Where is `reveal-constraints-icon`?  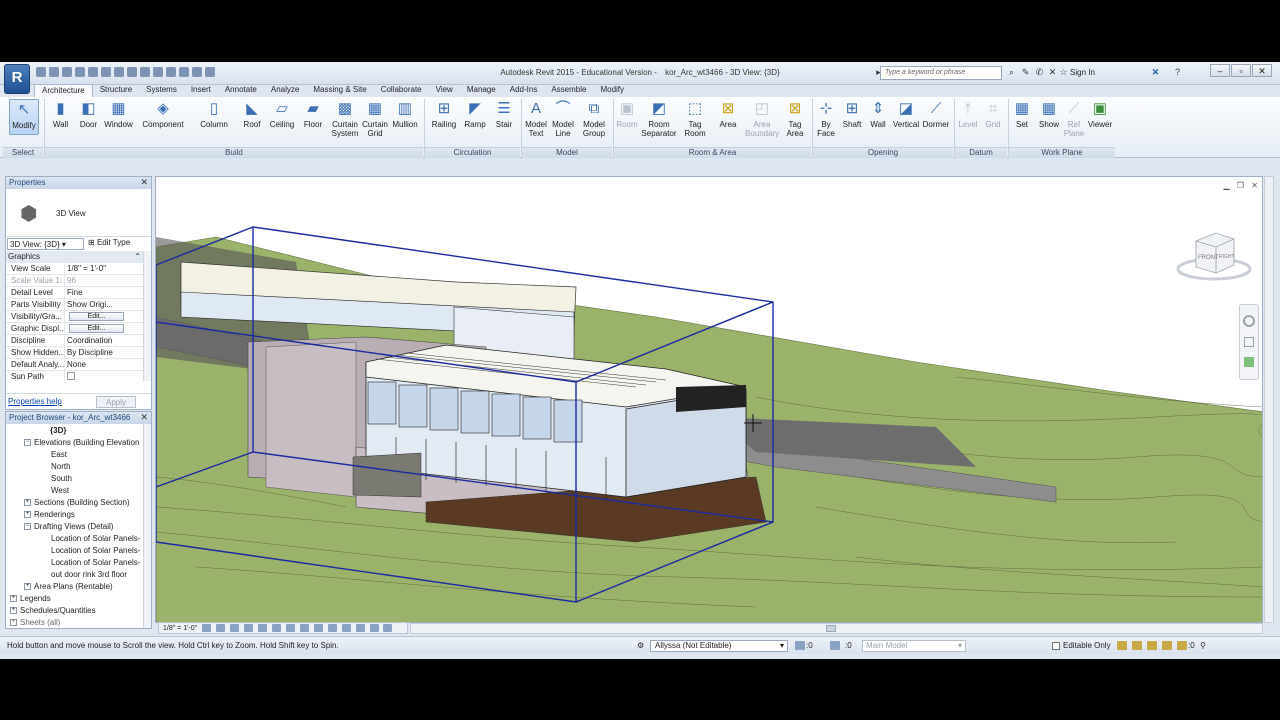
reveal-constraints-icon is located at coordinates (388, 628).